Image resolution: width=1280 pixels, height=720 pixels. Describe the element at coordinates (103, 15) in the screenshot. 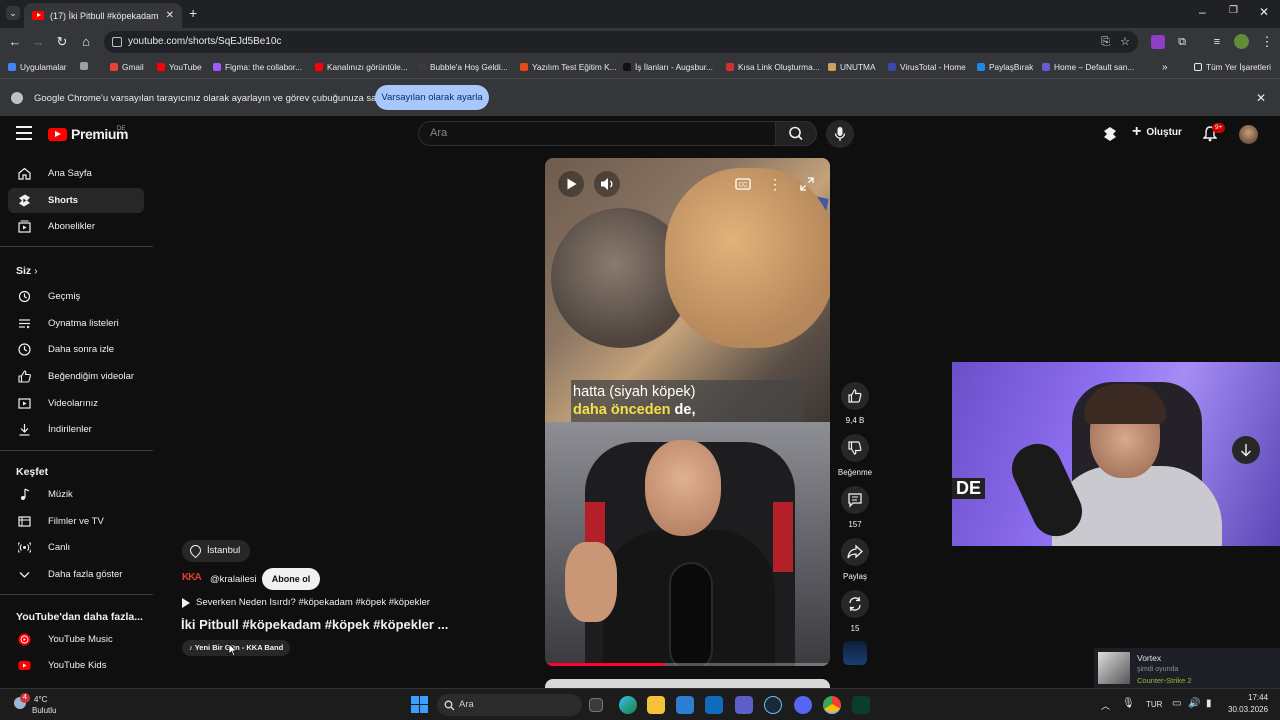

I see `active-tab: (17) İki Pitbull #köpekadam #k ✕` at that location.